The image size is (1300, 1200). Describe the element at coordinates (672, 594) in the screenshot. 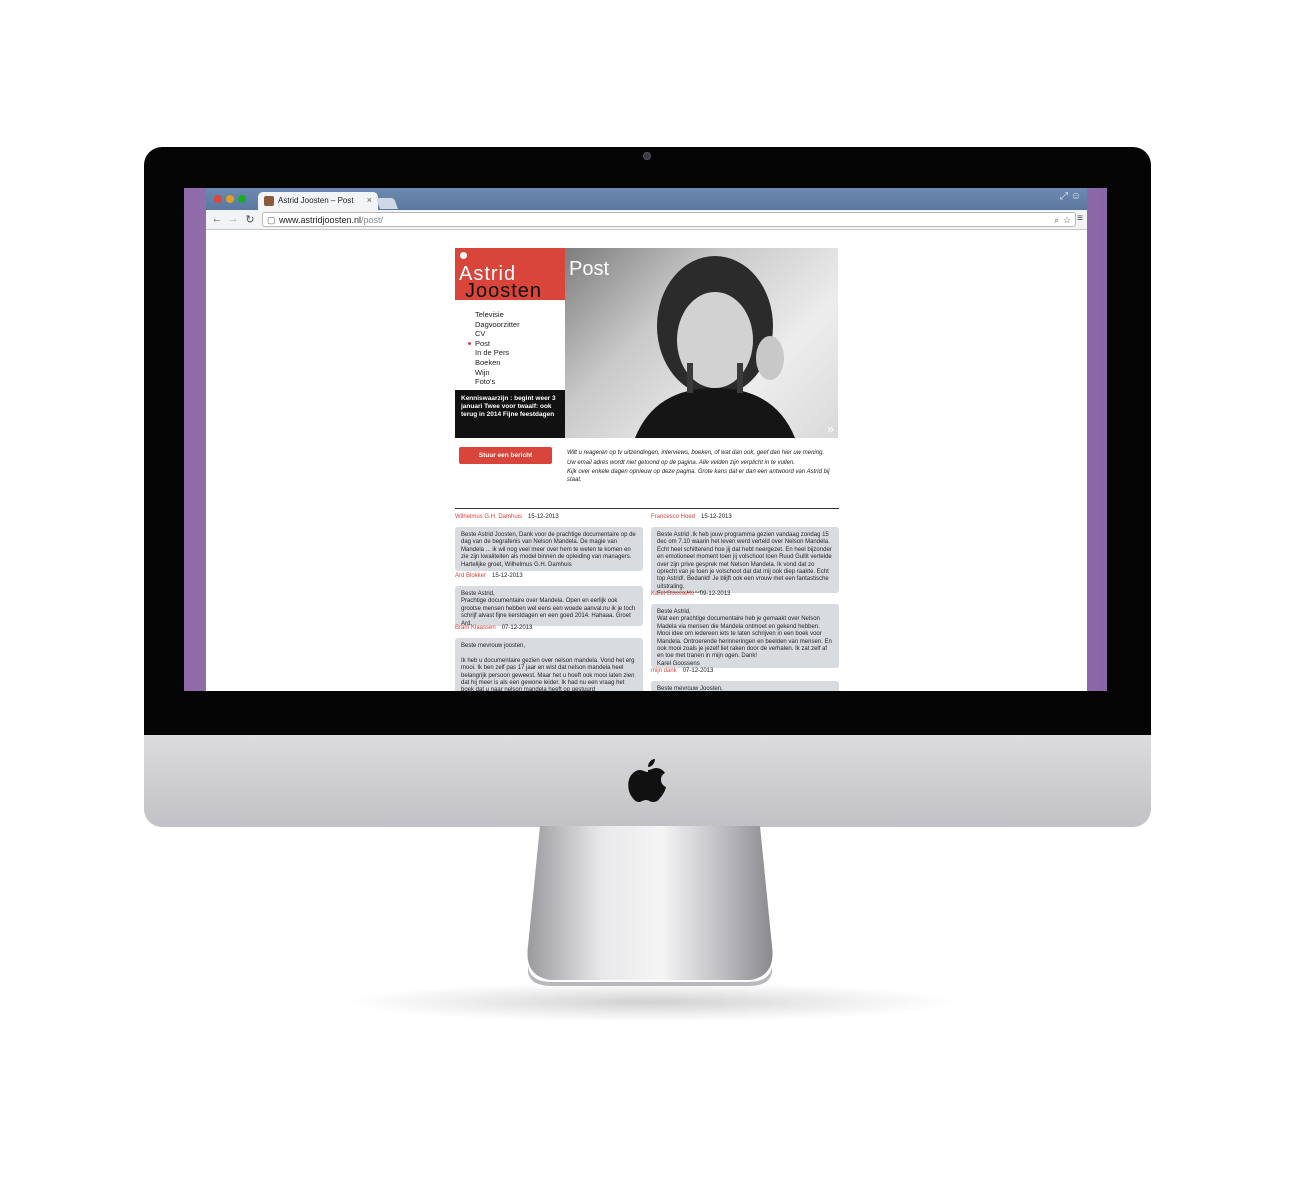

I see `post-author: Karel Goossens` at that location.